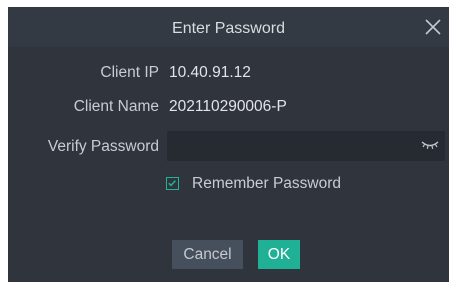 The image size is (455, 286). I want to click on dialog-titlebar: Enter Password, so click(228, 27).